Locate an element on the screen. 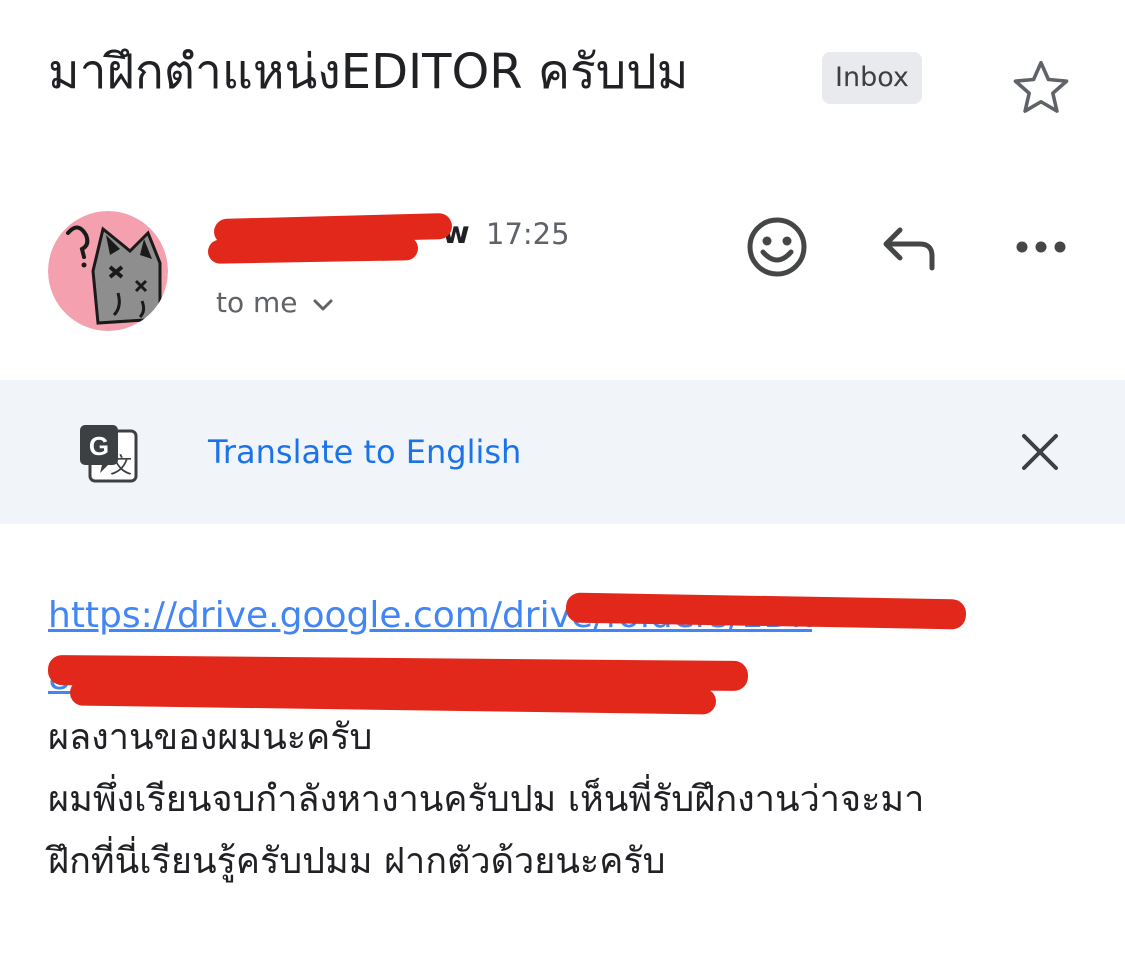 This screenshot has width=1125, height=955. close-icon is located at coordinates (1040, 452).